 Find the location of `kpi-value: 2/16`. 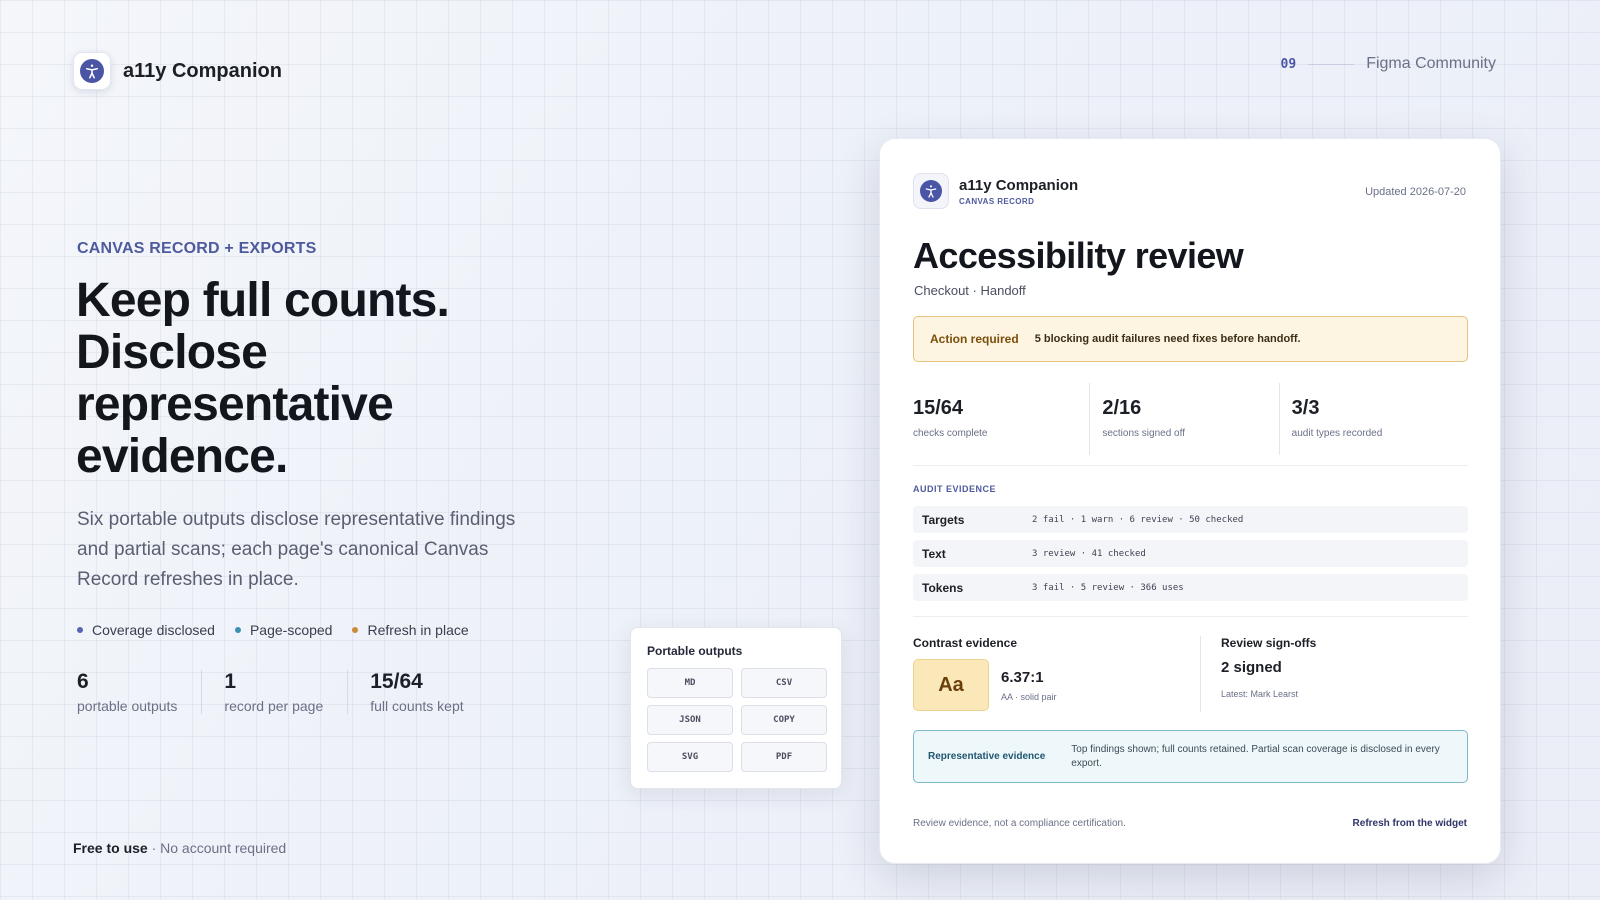

kpi-value: 2/16 is located at coordinates (1122, 408).